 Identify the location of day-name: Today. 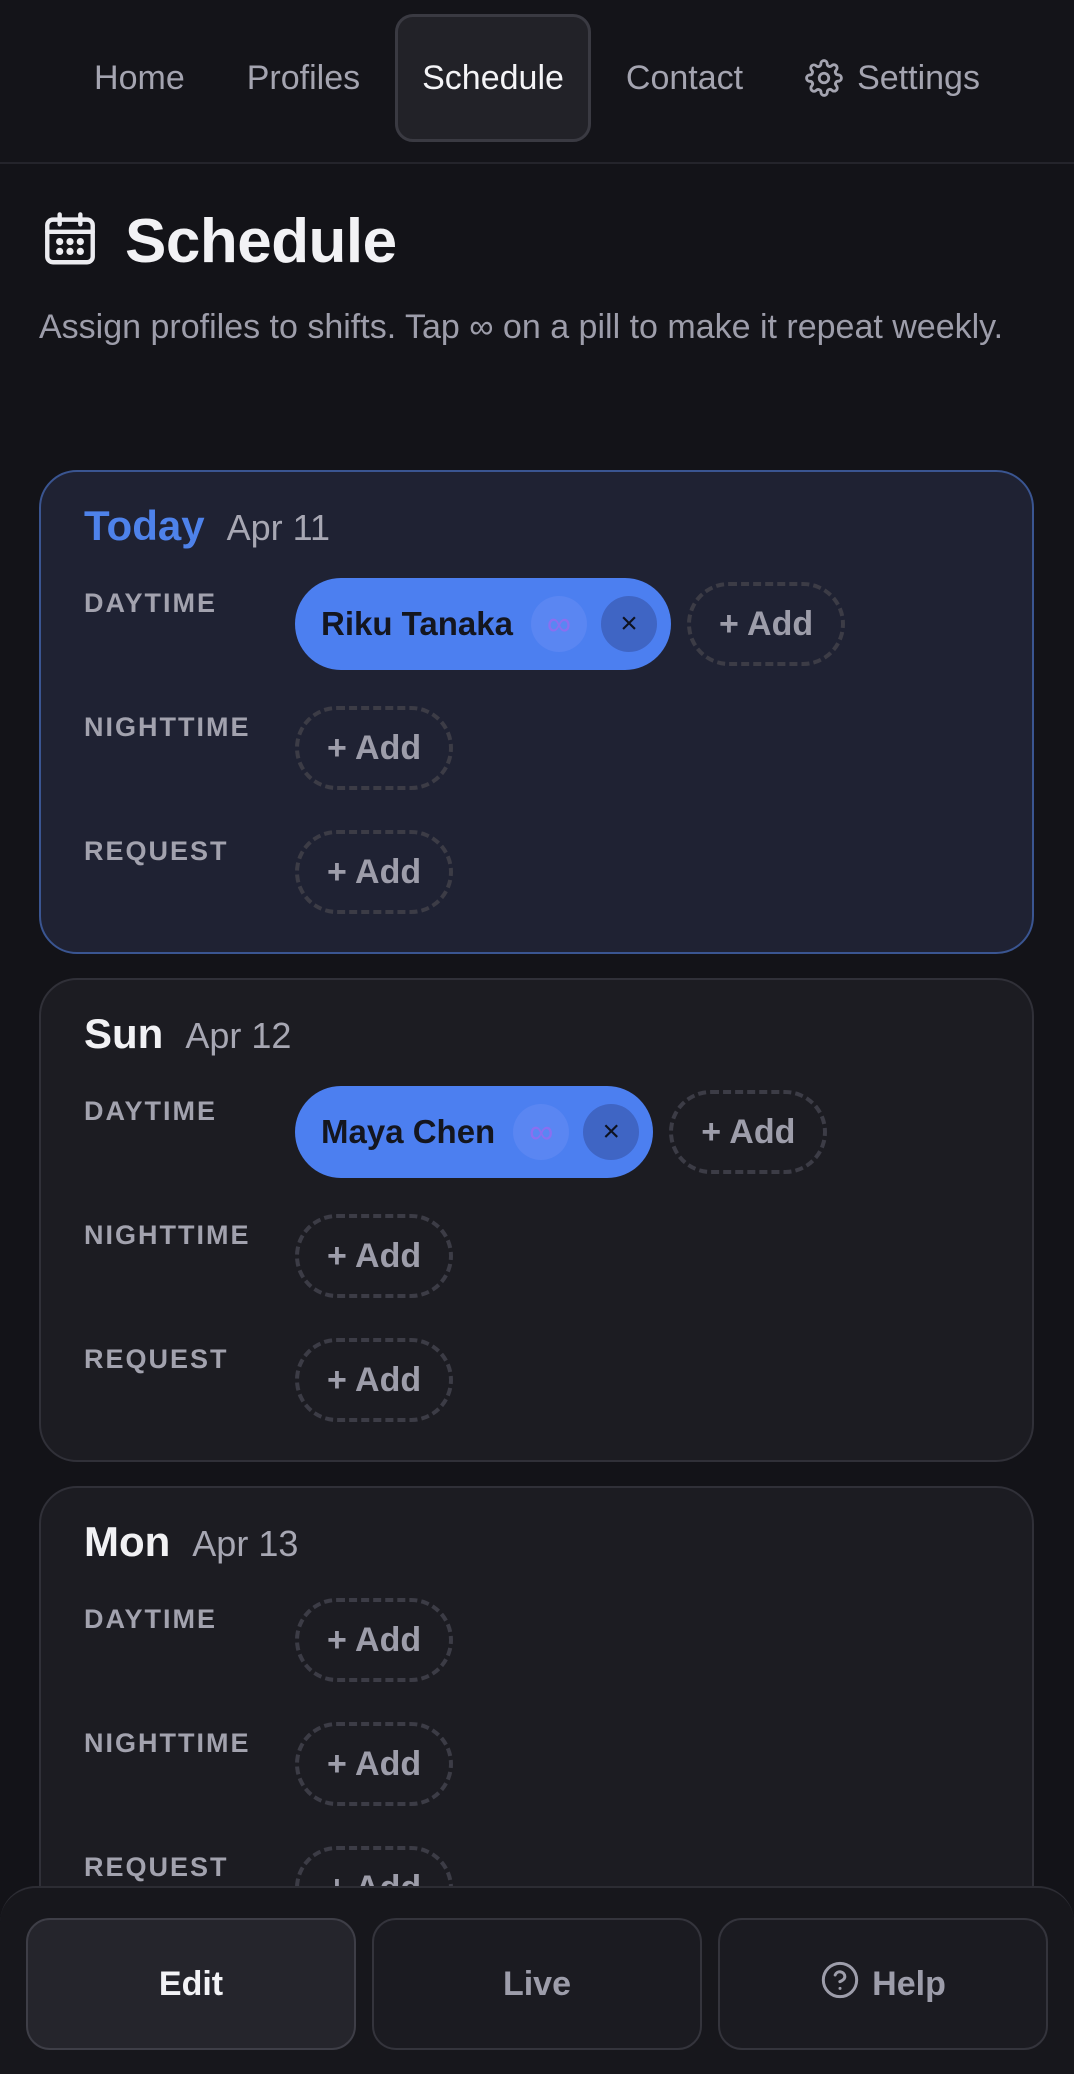
(144, 525).